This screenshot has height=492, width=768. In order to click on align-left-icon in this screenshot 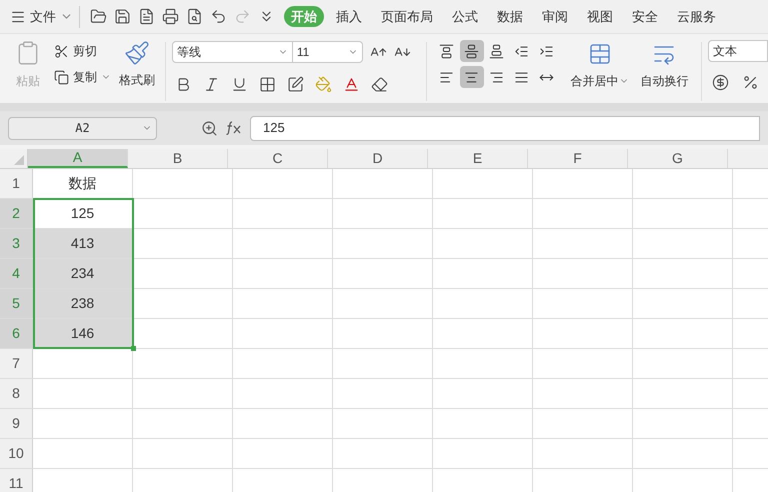, I will do `click(446, 77)`.